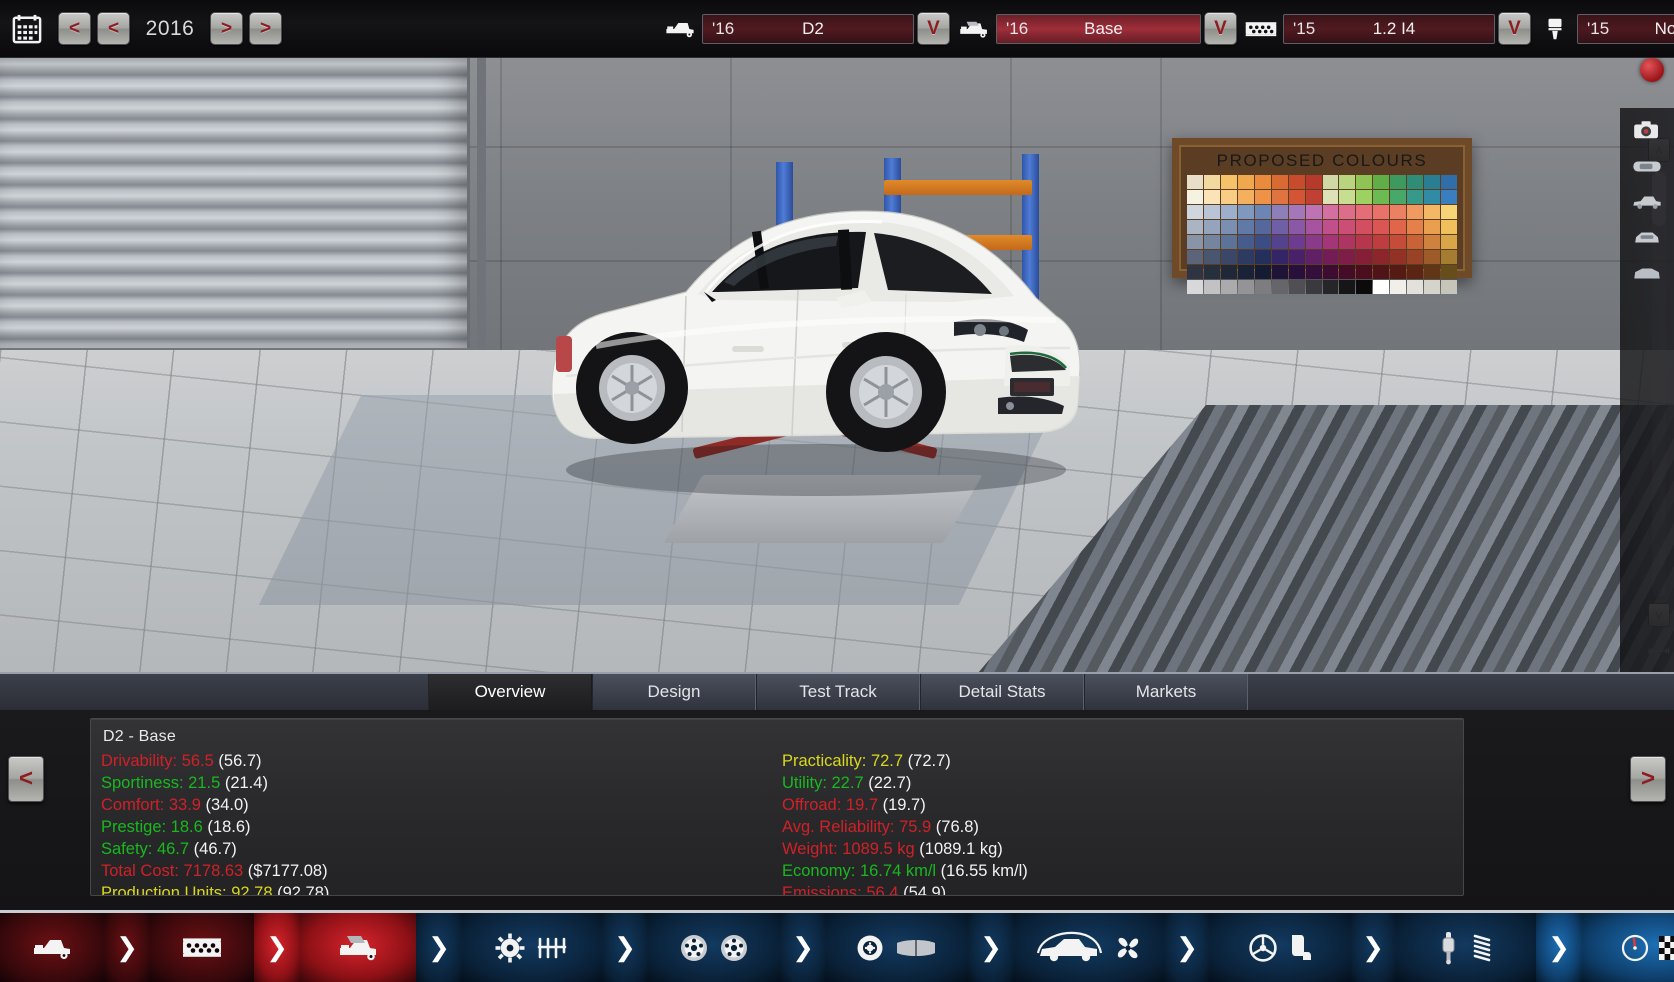 This screenshot has height=982, width=1674. Describe the element at coordinates (1166, 692) in the screenshot. I see `tab-markets: Markets` at that location.